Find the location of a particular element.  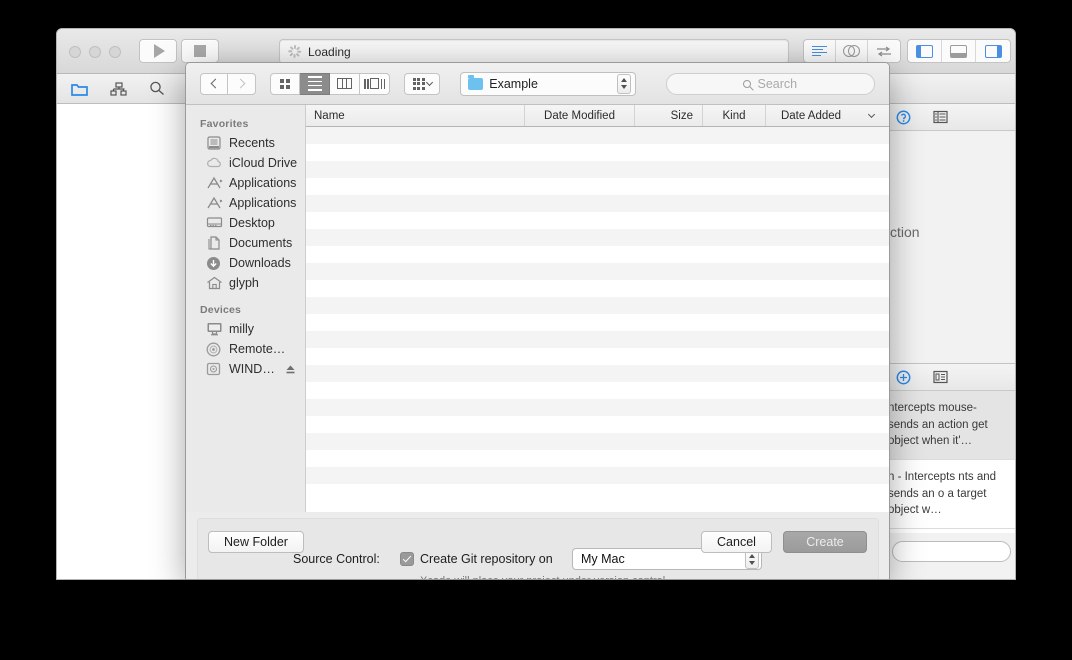

sidebar-item-label: Recents is located at coordinates (252, 143).